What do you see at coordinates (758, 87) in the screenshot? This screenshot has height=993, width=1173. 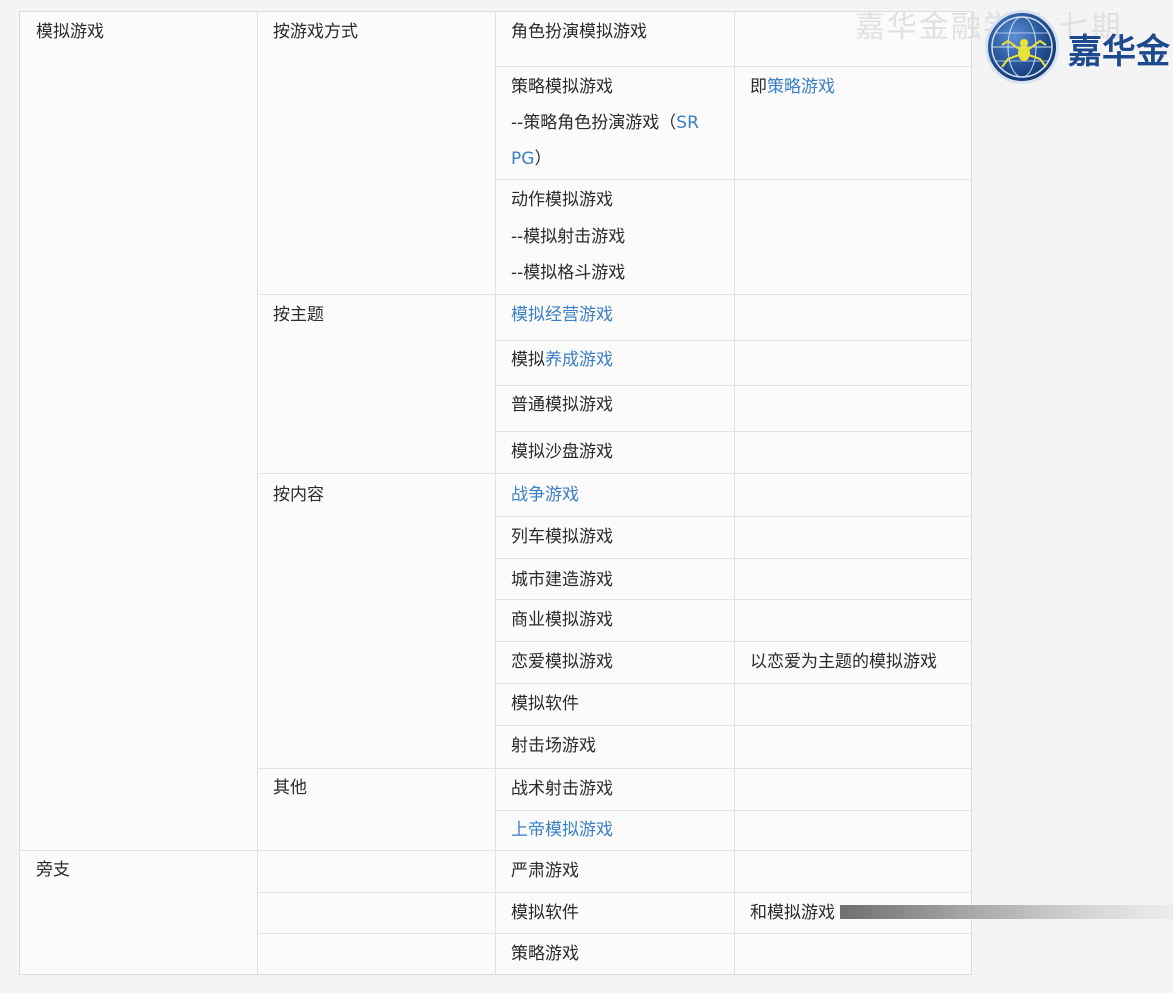 I see `note-strategy-prefix: 即` at bounding box center [758, 87].